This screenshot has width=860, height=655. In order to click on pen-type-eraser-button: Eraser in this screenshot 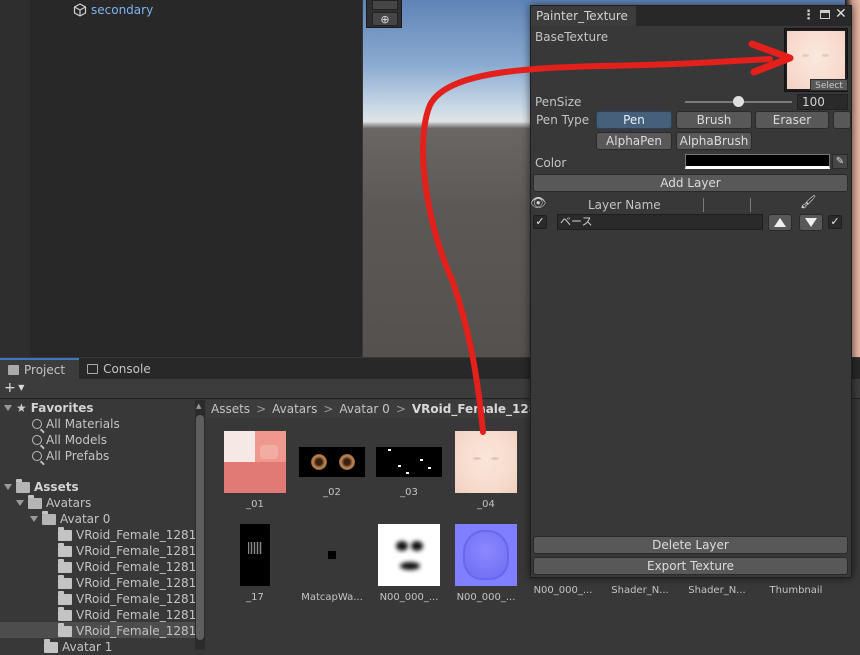, I will do `click(792, 120)`.